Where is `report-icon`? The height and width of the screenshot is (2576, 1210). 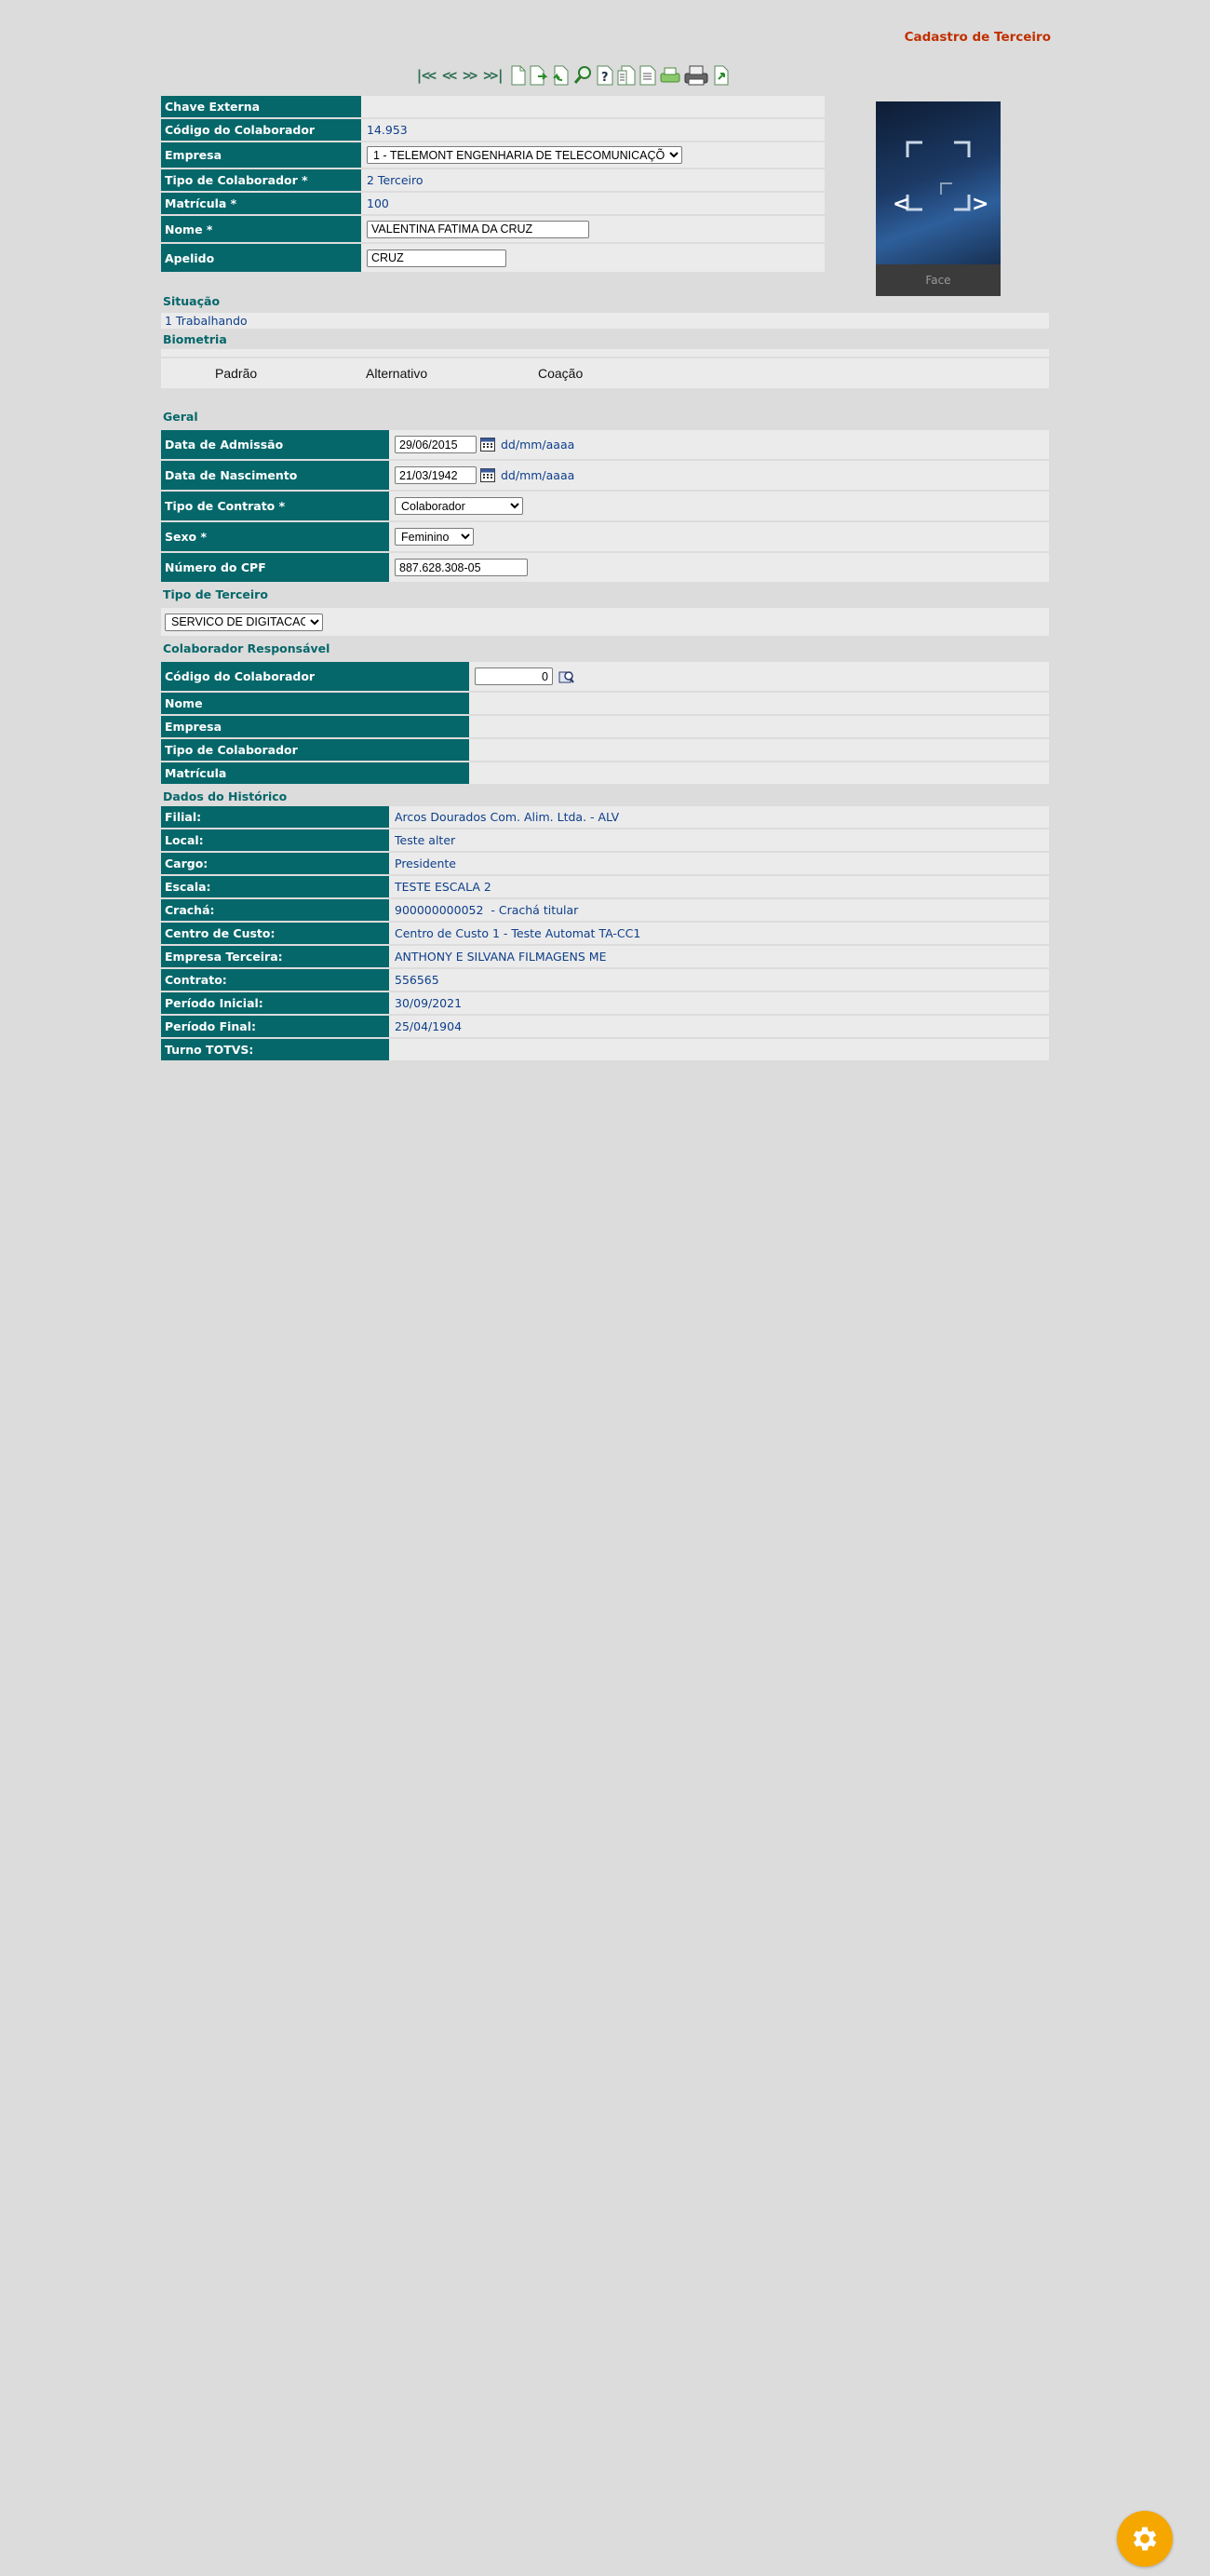 report-icon is located at coordinates (648, 75).